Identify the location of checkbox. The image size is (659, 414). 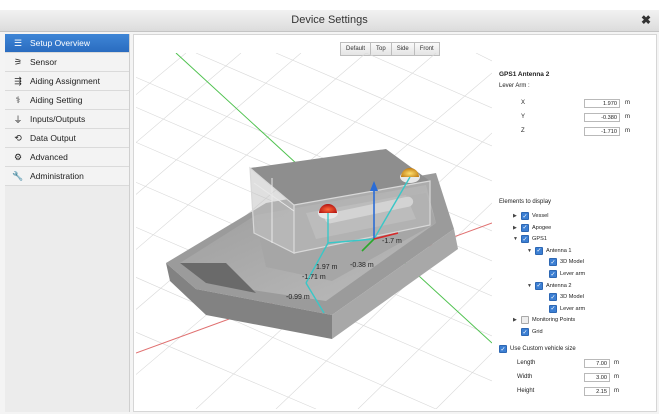
(525, 320).